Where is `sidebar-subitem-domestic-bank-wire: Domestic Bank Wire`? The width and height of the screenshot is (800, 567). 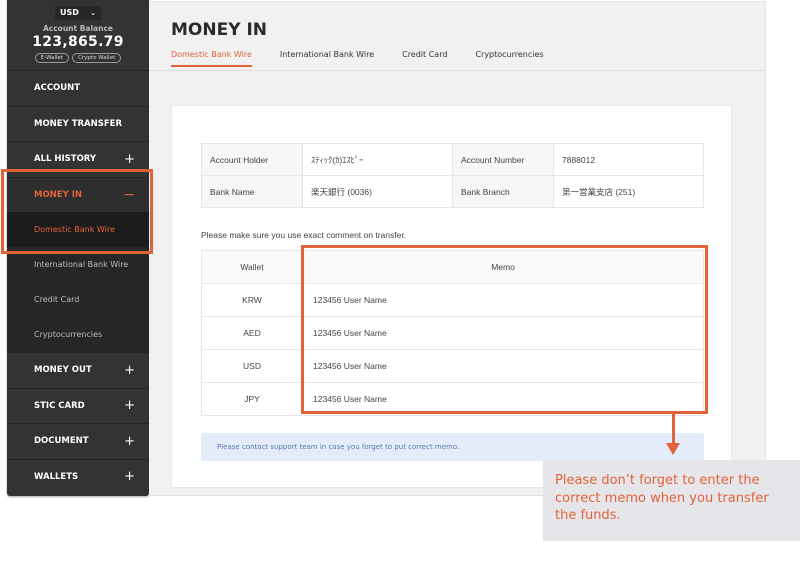 sidebar-subitem-domestic-bank-wire: Domestic Bank Wire is located at coordinates (78, 229).